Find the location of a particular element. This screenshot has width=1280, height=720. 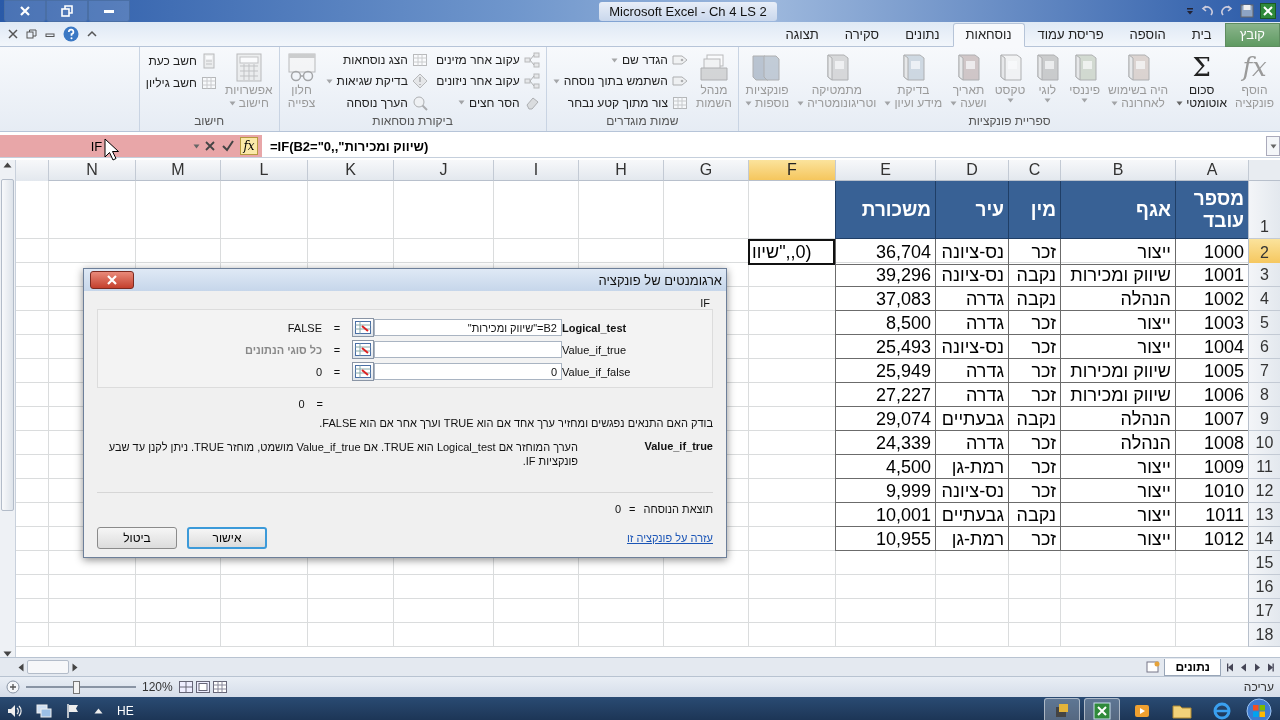

table-header-cell: אגף is located at coordinates (1117, 210).